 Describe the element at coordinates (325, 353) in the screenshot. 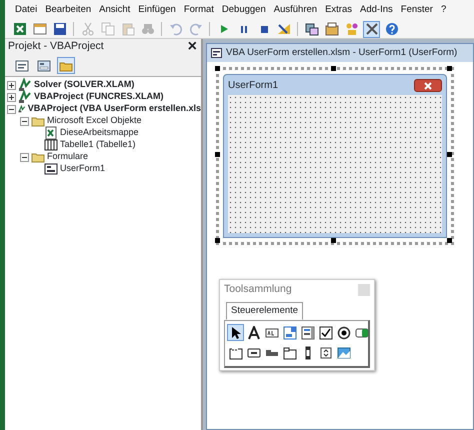

I see `spin-icon` at that location.